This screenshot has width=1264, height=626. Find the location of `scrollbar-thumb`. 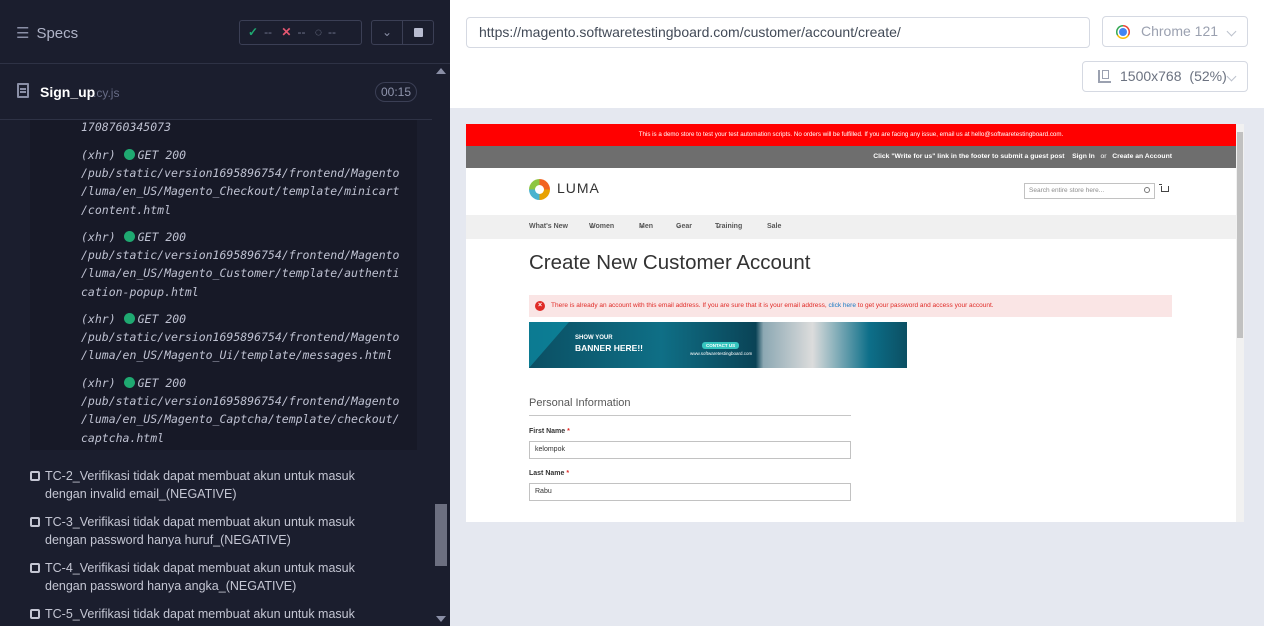

scrollbar-thumb is located at coordinates (441, 535).